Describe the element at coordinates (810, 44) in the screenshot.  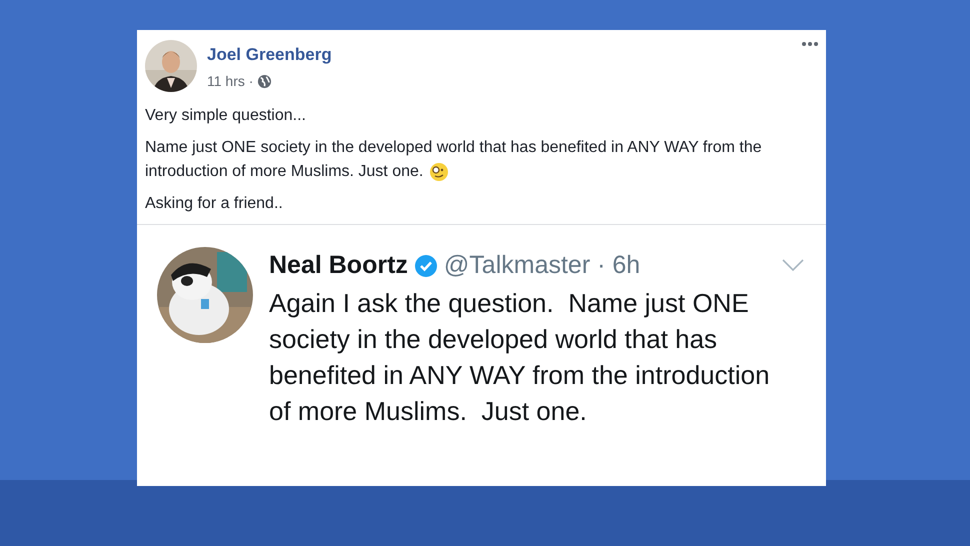
I see `more-options-icon` at that location.